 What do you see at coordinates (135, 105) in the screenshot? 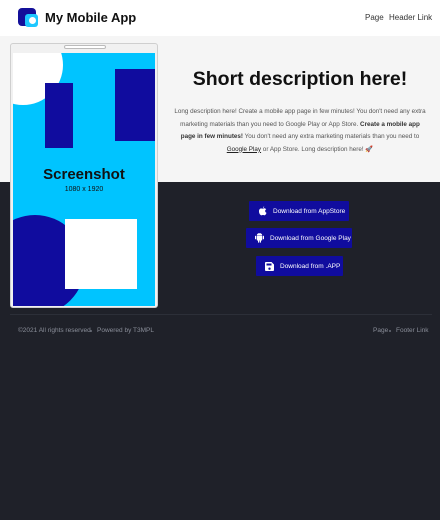
I see `decor-rect-right` at bounding box center [135, 105].